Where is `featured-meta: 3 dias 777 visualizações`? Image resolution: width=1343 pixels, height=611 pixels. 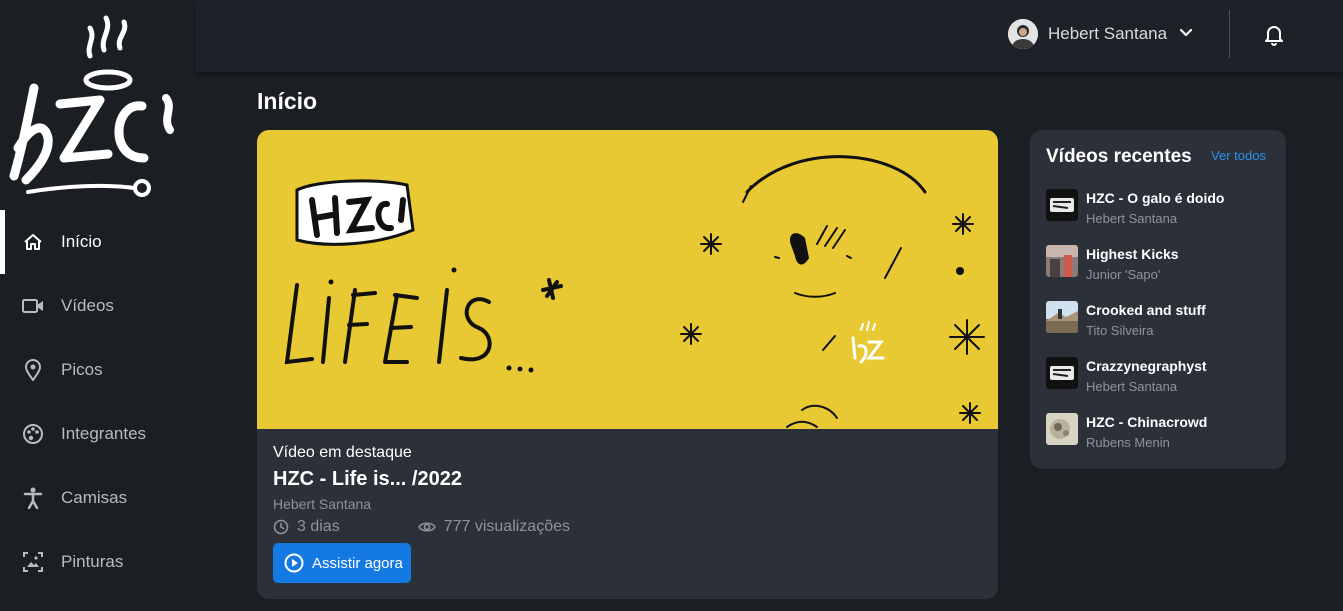 featured-meta: 3 dias 777 visualizações is located at coordinates (421, 527).